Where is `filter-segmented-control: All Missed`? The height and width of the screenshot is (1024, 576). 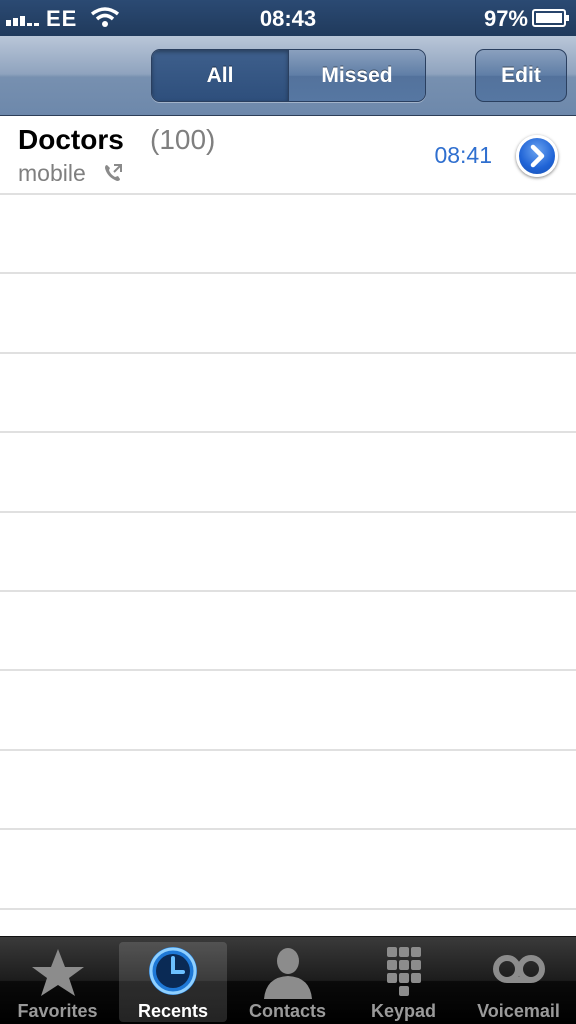 filter-segmented-control: All Missed is located at coordinates (288, 75).